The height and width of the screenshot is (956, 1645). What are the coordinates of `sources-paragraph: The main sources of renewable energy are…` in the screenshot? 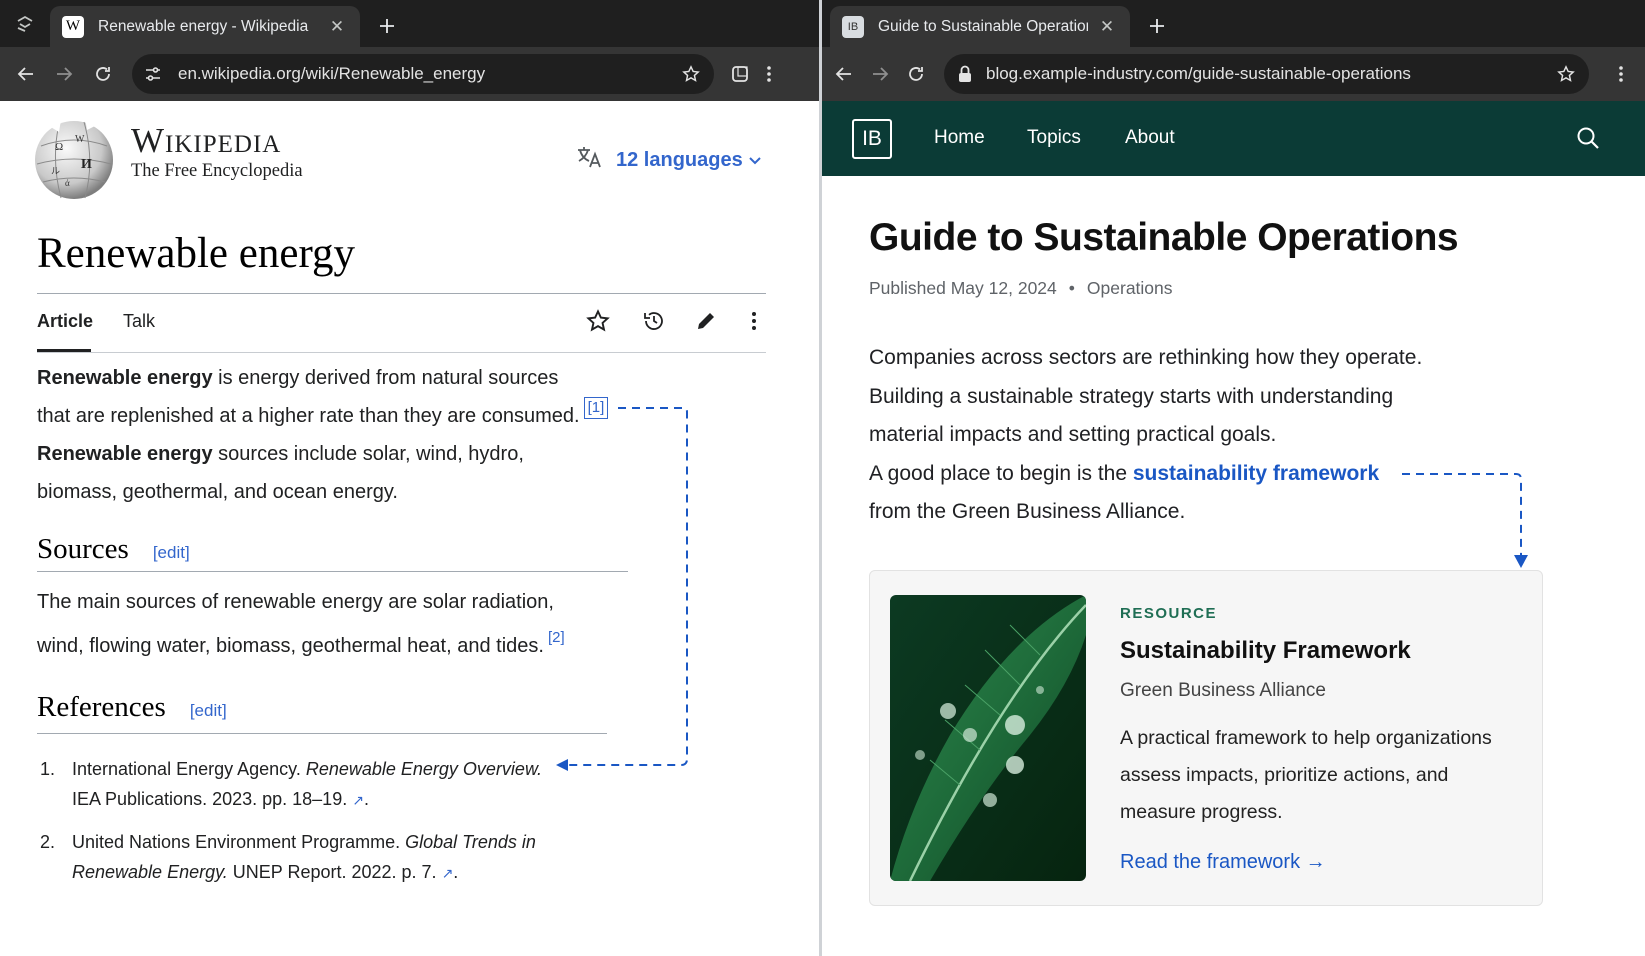 It's located at (301, 624).